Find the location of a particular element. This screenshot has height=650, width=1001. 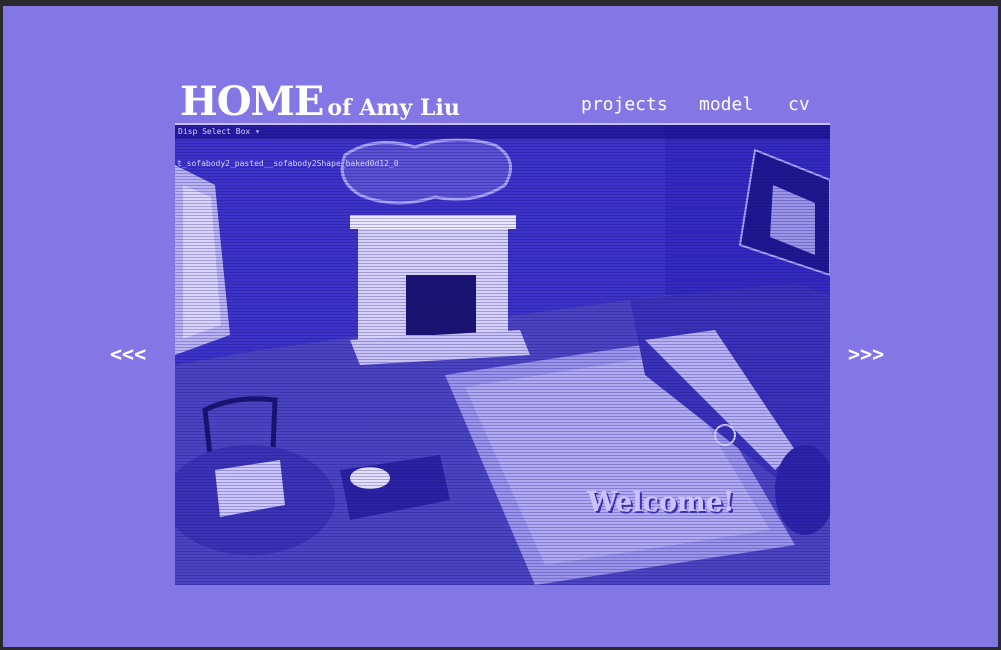

nav-model-link: model is located at coordinates (726, 104).